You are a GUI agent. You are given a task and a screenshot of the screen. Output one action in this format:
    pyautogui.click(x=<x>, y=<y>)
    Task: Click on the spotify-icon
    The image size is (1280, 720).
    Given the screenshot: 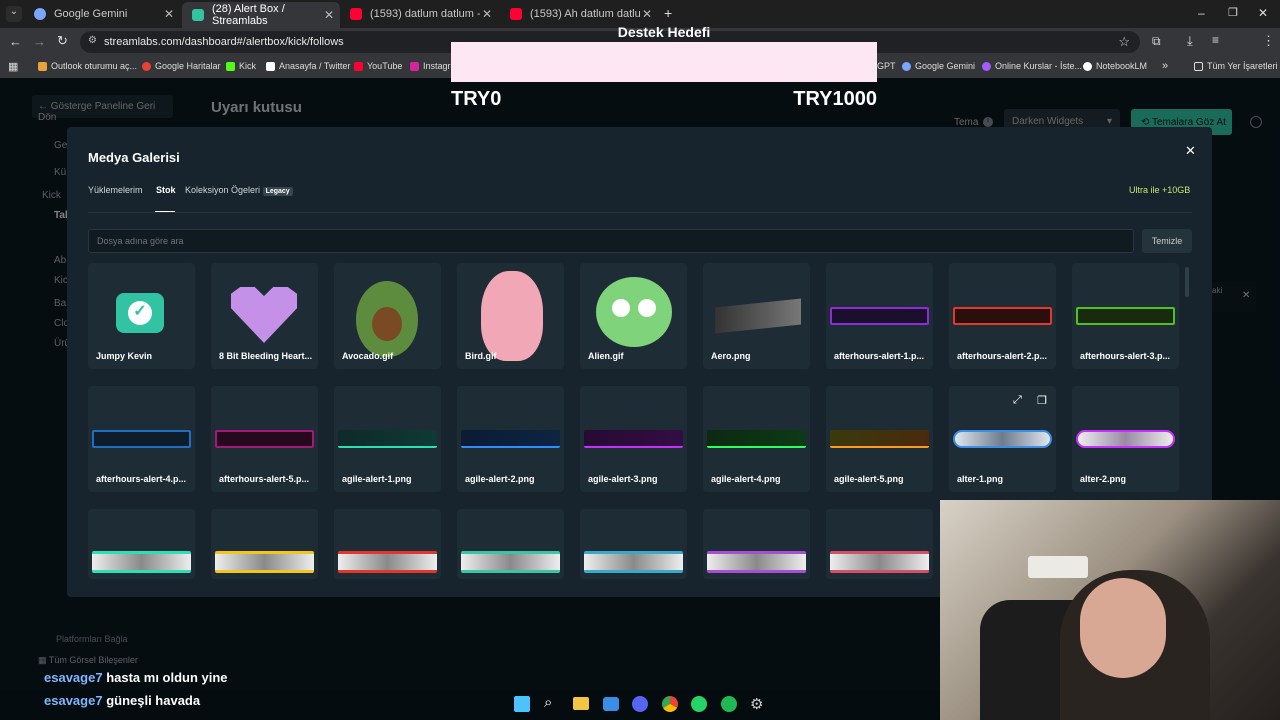 What is the action you would take?
    pyautogui.click(x=729, y=704)
    